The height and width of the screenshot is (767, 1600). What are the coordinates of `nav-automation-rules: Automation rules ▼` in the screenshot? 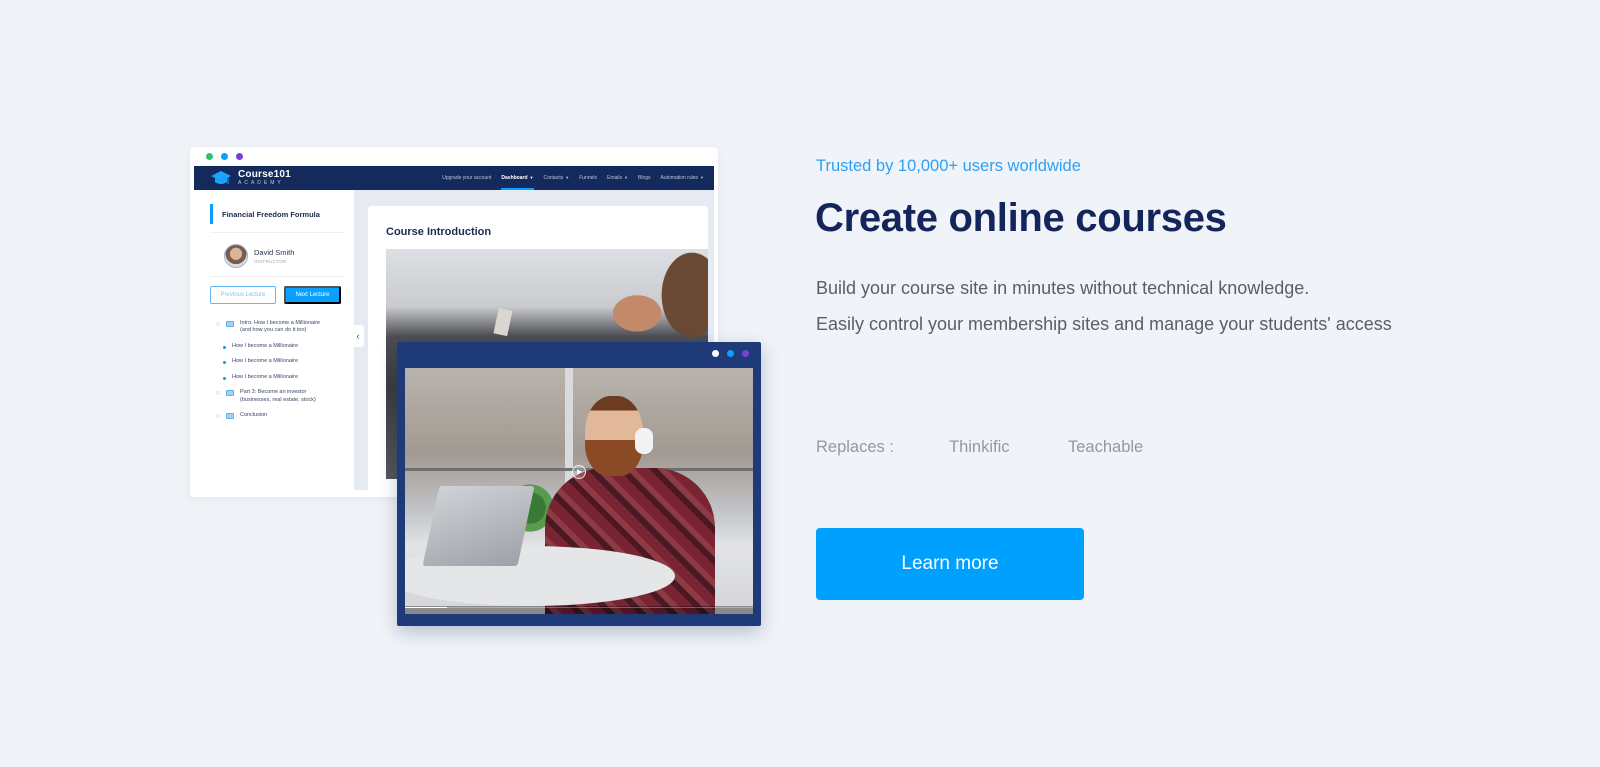 It's located at (683, 178).